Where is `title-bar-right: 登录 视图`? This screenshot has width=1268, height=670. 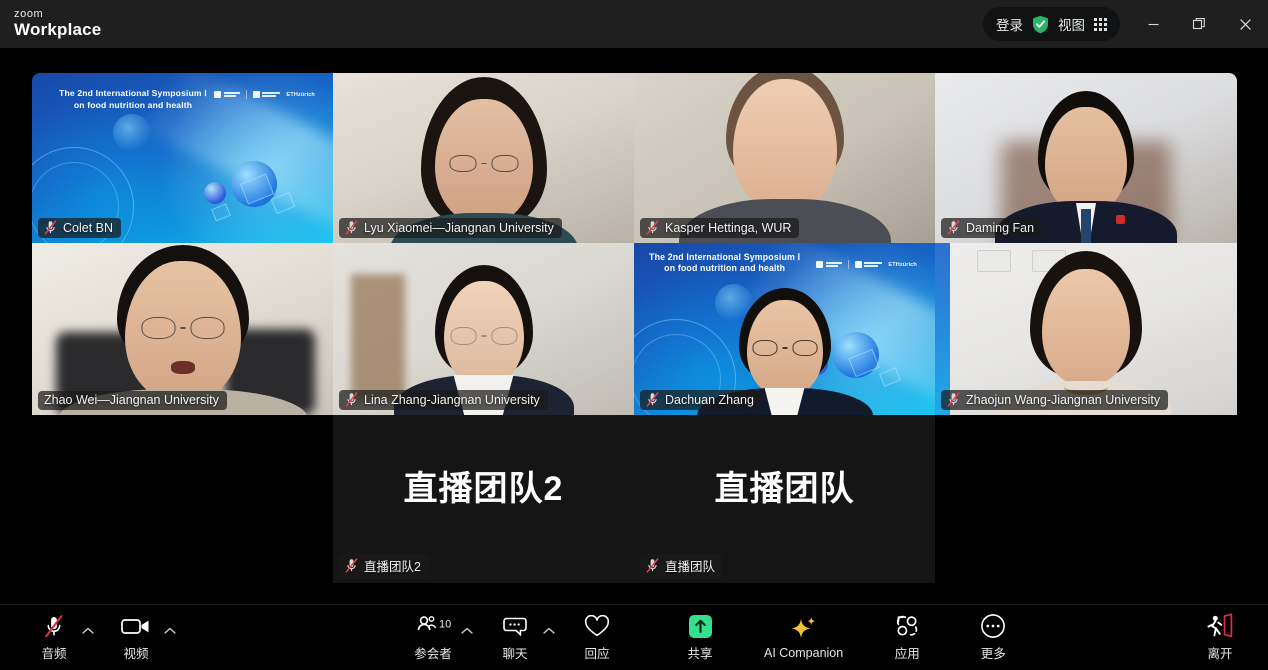 title-bar-right: 登录 视图 is located at coordinates (1125, 24).